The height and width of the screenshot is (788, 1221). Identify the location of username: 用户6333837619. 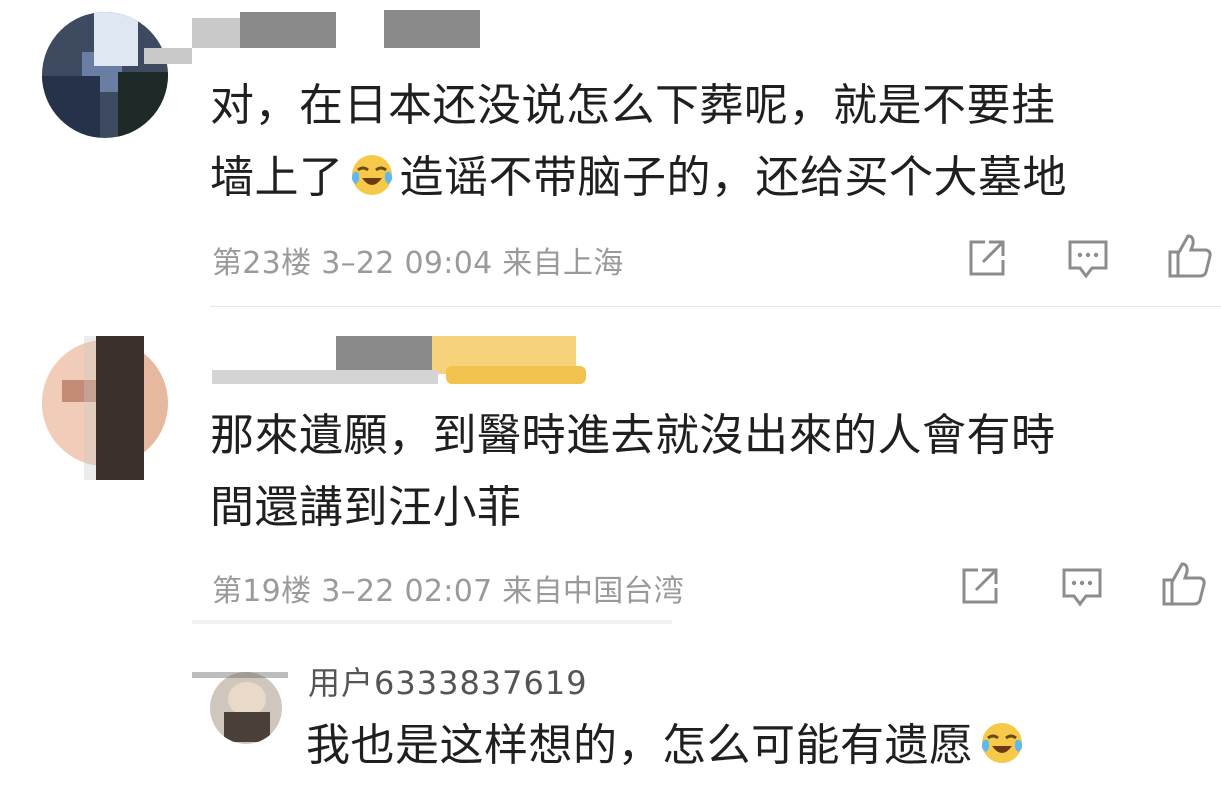
(448, 681).